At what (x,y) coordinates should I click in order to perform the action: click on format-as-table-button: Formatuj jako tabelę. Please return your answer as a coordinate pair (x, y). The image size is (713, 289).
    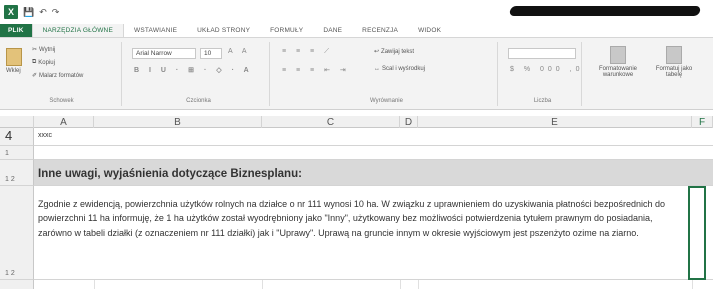
    Looking at the image, I should click on (674, 62).